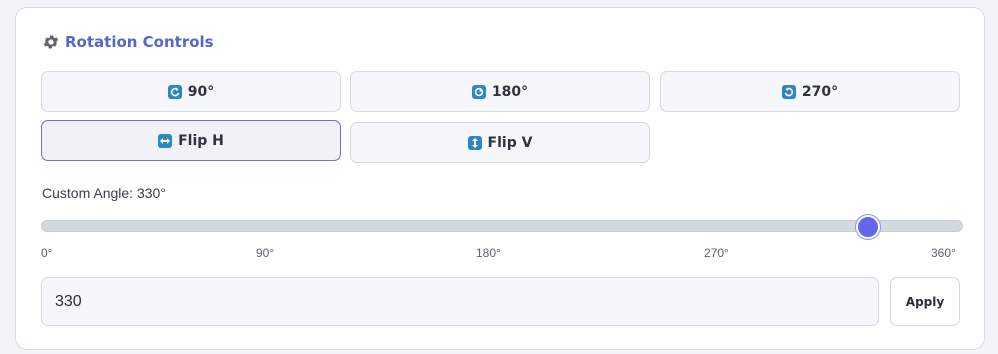 The height and width of the screenshot is (354, 998). Describe the element at coordinates (139, 42) in the screenshot. I see `panel-title: Rotation Controls` at that location.